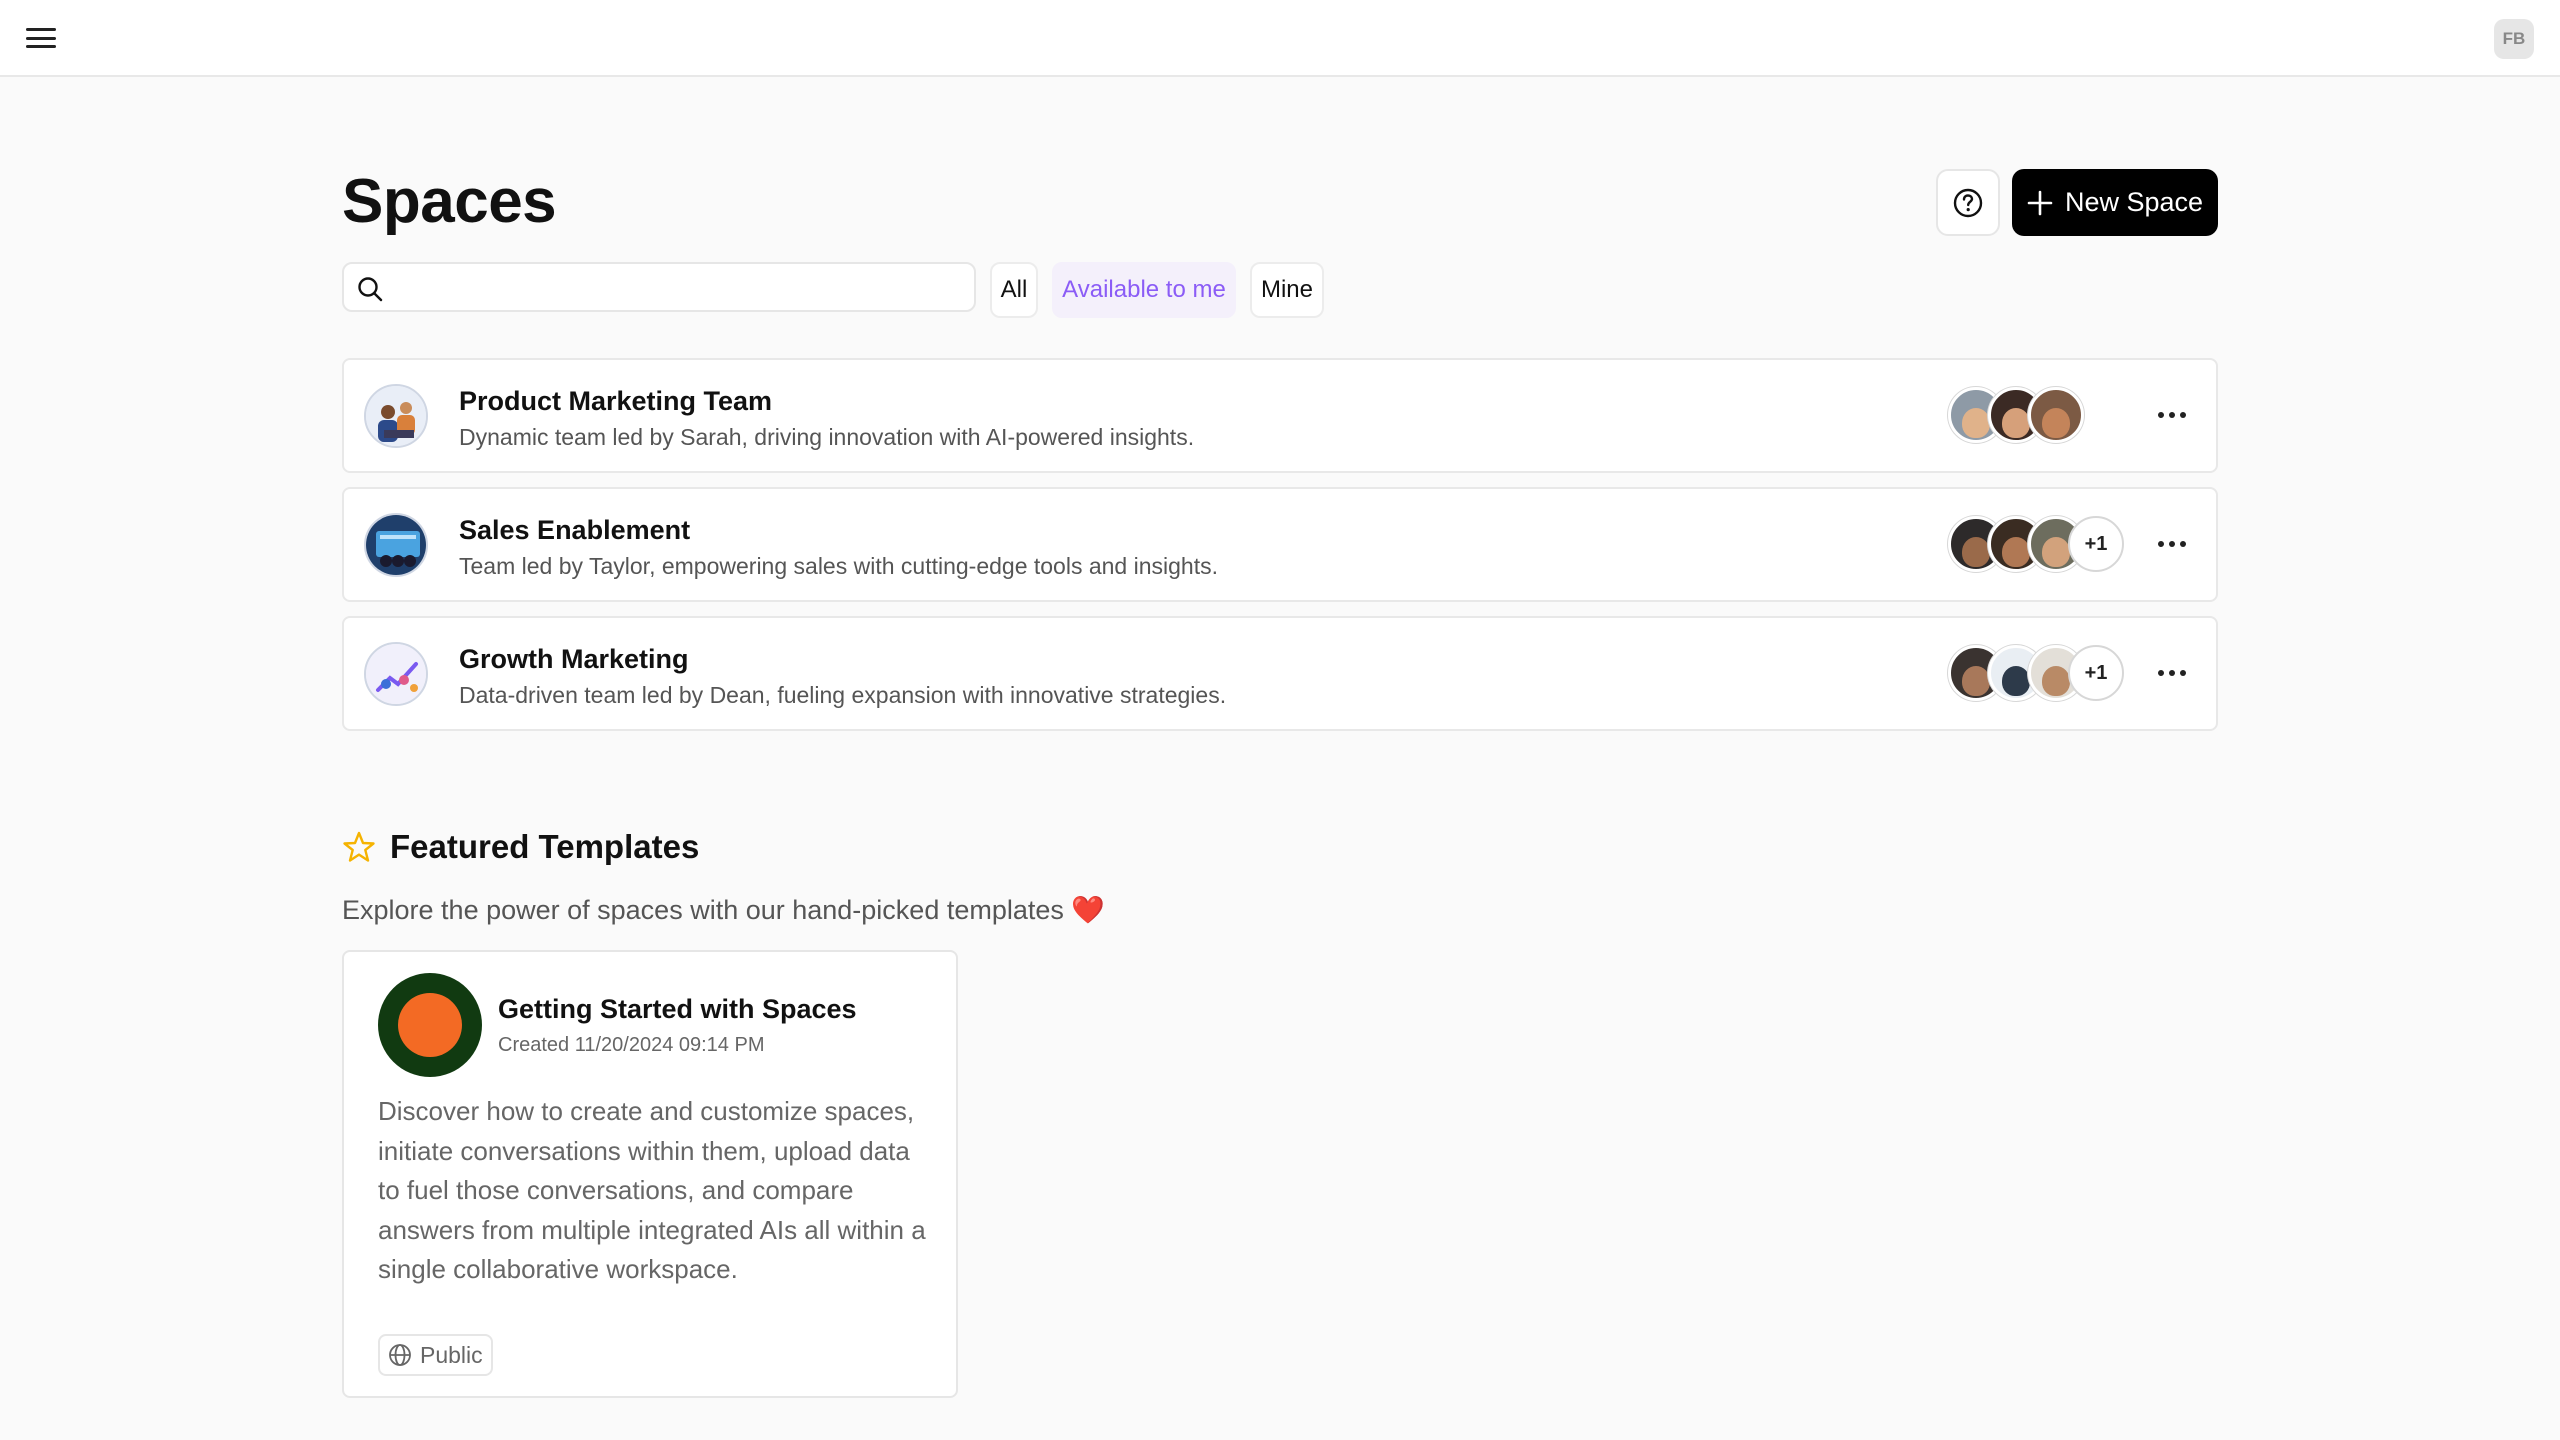 Image resolution: width=2560 pixels, height=1440 pixels. Describe the element at coordinates (574, 659) in the screenshot. I see `space-title: Growth Marketing` at that location.